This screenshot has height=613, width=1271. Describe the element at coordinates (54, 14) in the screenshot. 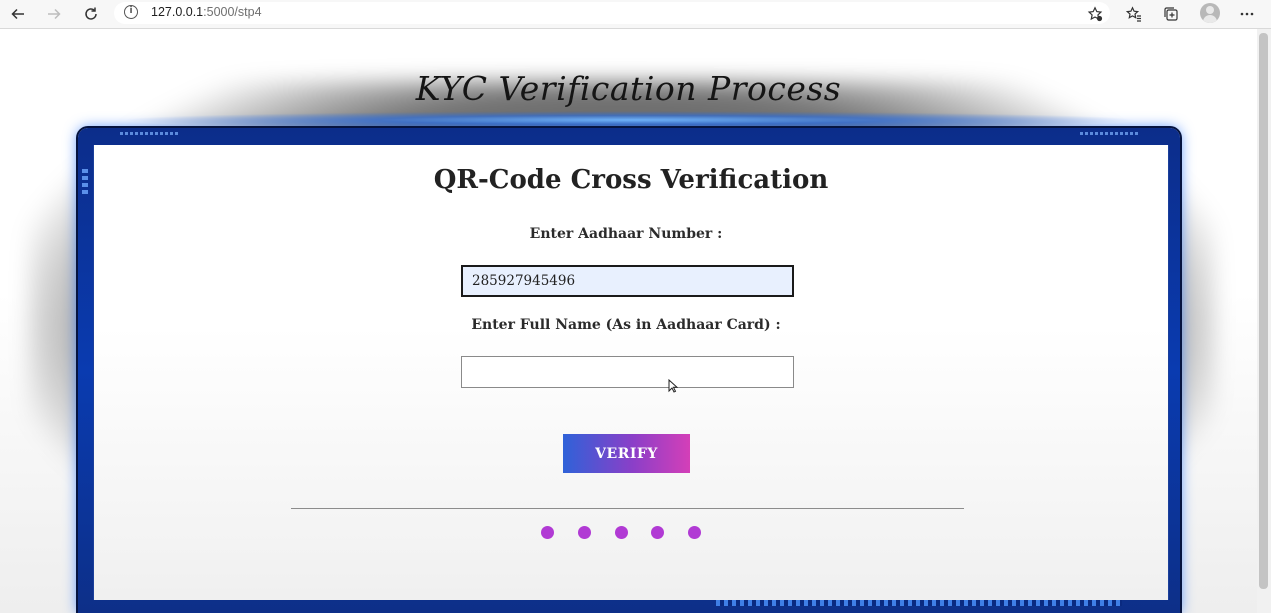

I see `forward-icon` at that location.